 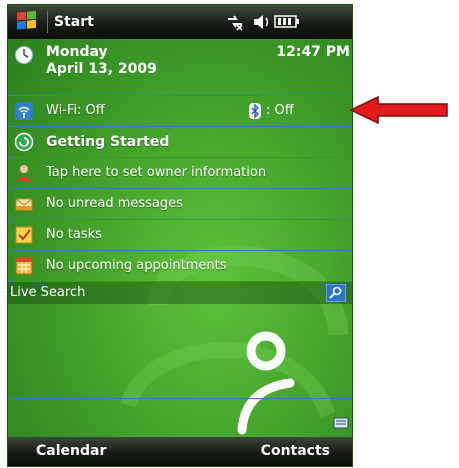 I want to click on search-icon, so click(x=336, y=293).